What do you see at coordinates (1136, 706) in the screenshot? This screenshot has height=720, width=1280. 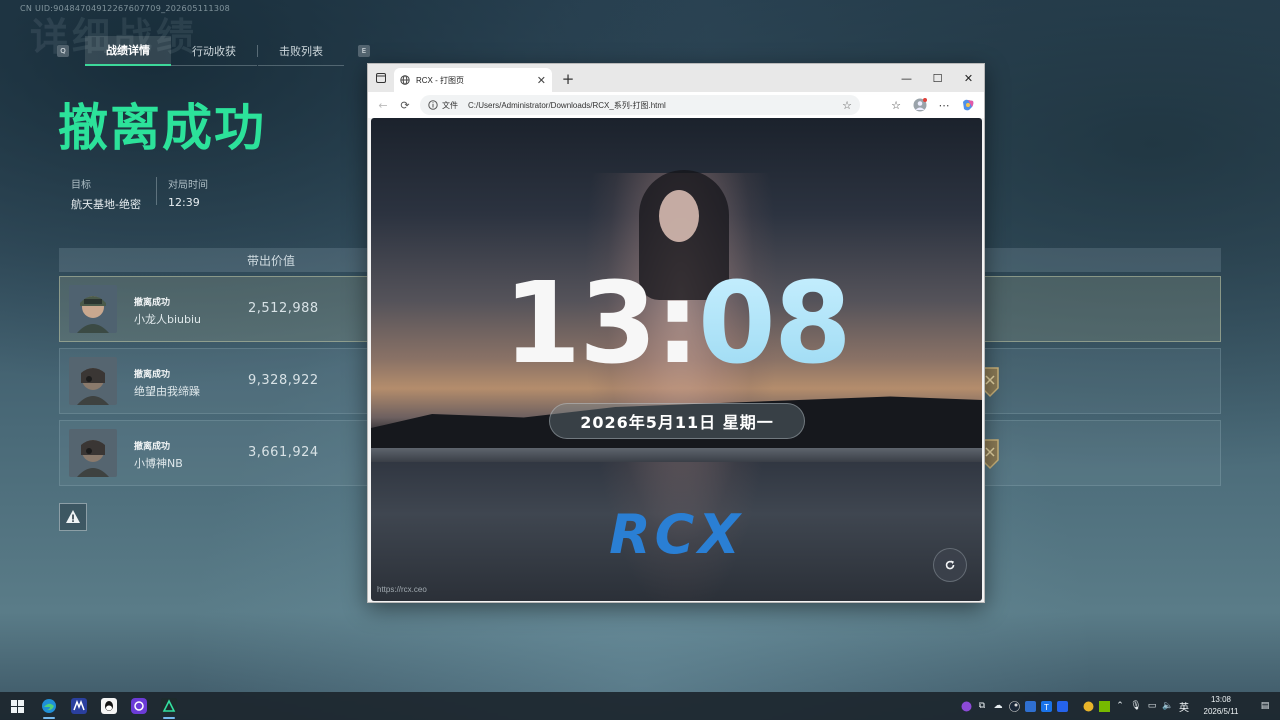 I see `tray-mic-icon: 🎙` at bounding box center [1136, 706].